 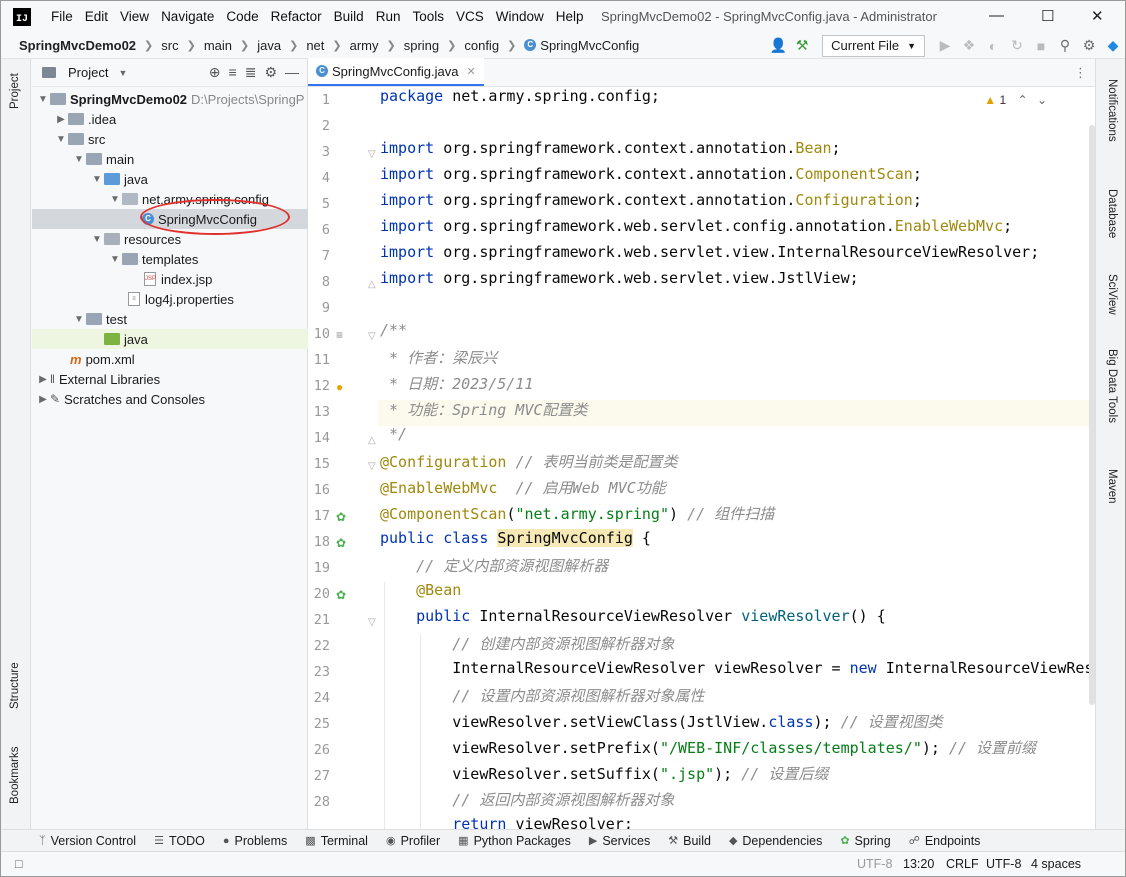 I want to click on minimize-icon: —, so click(x=996, y=15).